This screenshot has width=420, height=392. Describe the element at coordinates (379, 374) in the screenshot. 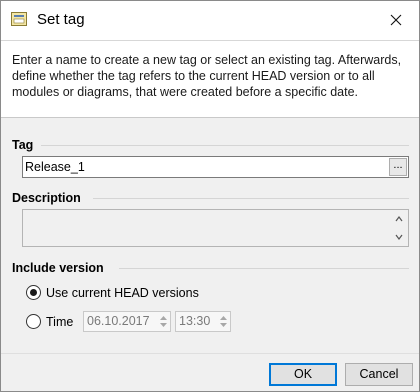

I see `cancel-button: Cancel` at that location.